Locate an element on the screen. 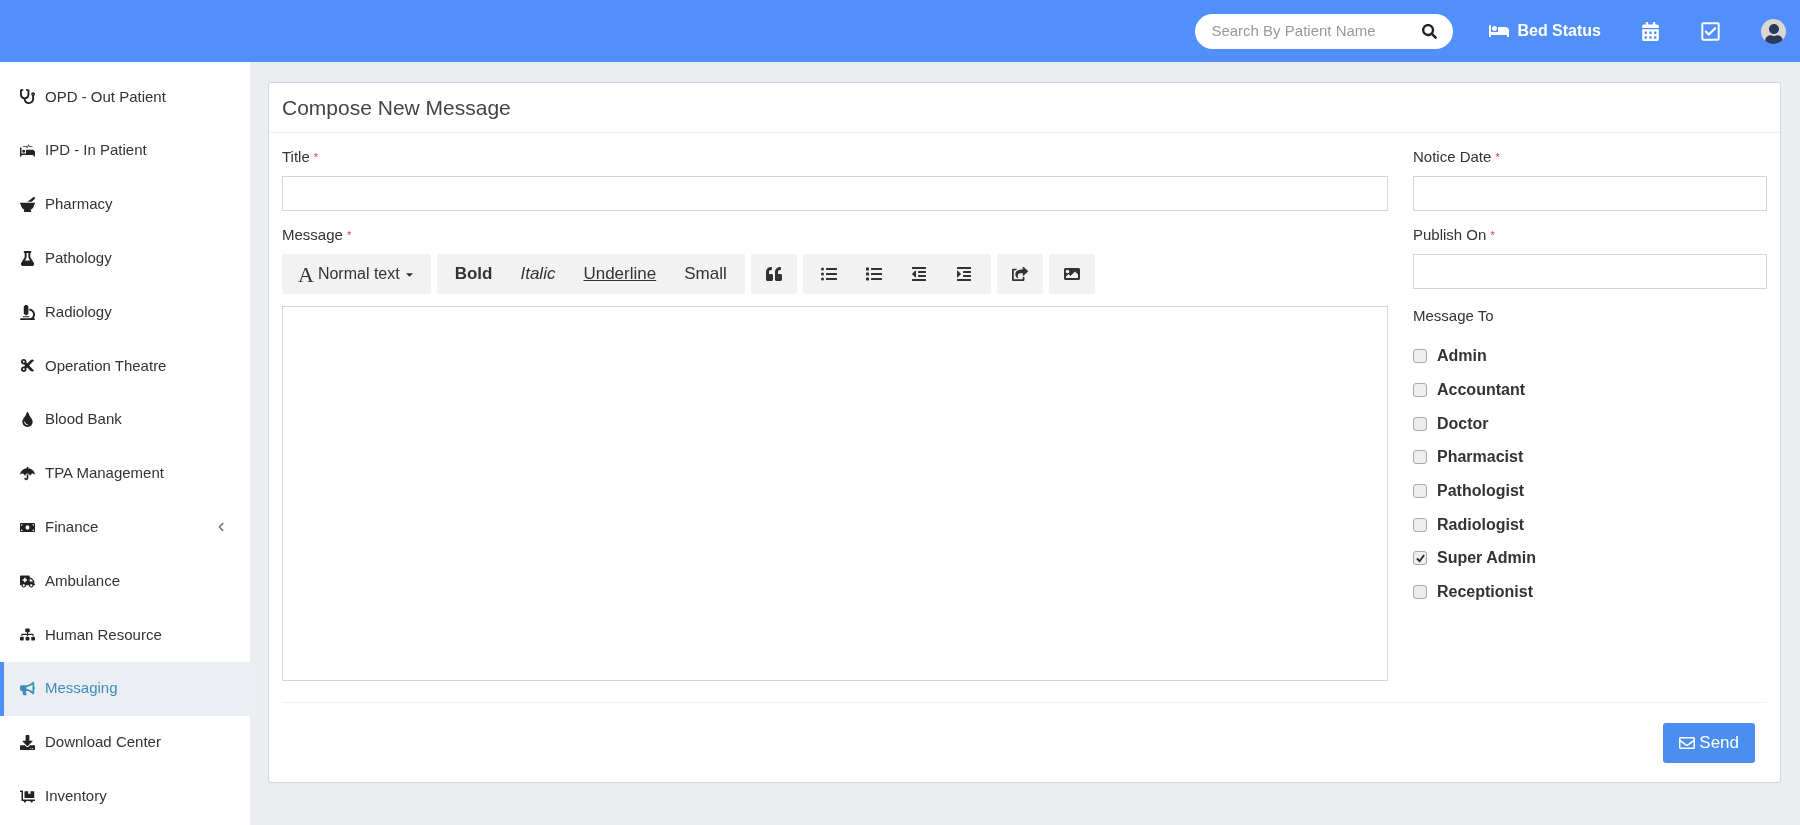 The height and width of the screenshot is (825, 1800). field-label: Notice Date is located at coordinates (1452, 156).